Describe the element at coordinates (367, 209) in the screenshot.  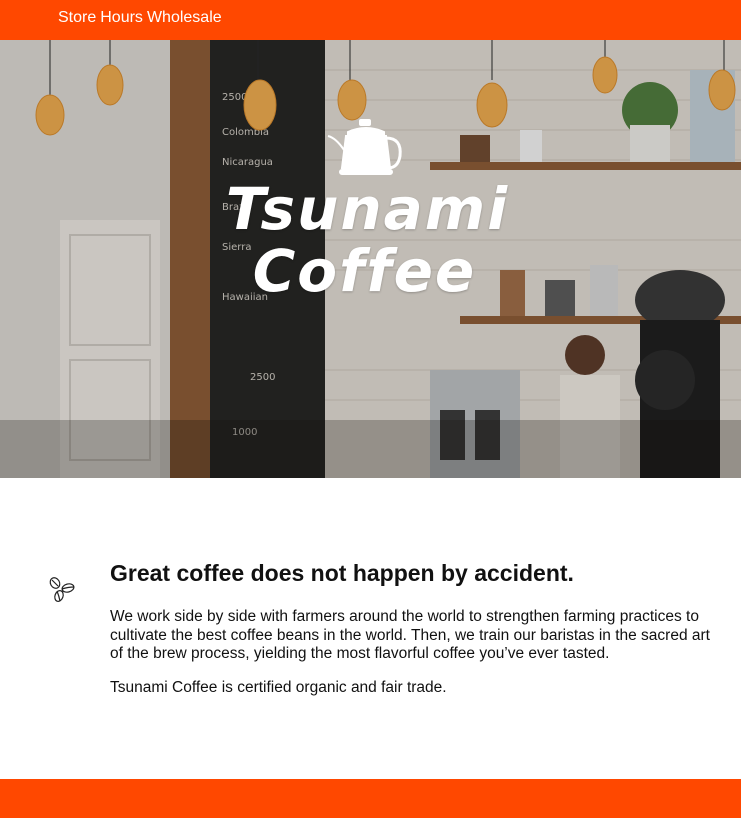
I see `brand-name-line1: Tsunami` at that location.